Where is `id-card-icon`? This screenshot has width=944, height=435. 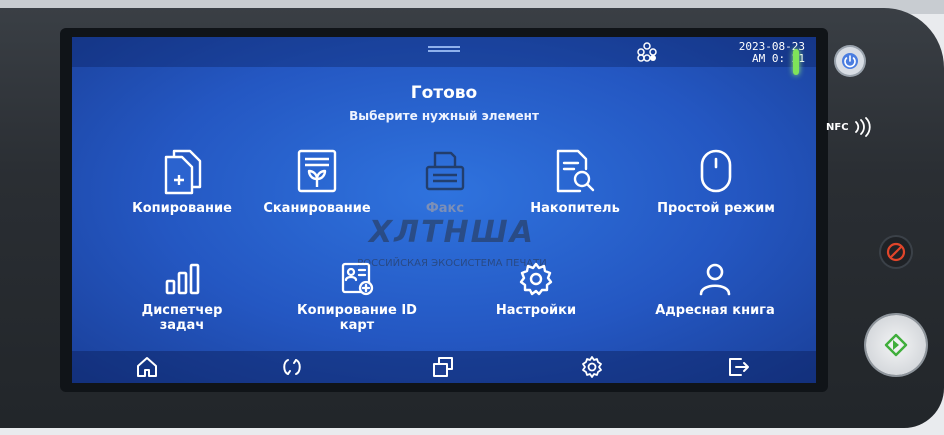 id-card-icon is located at coordinates (357, 279).